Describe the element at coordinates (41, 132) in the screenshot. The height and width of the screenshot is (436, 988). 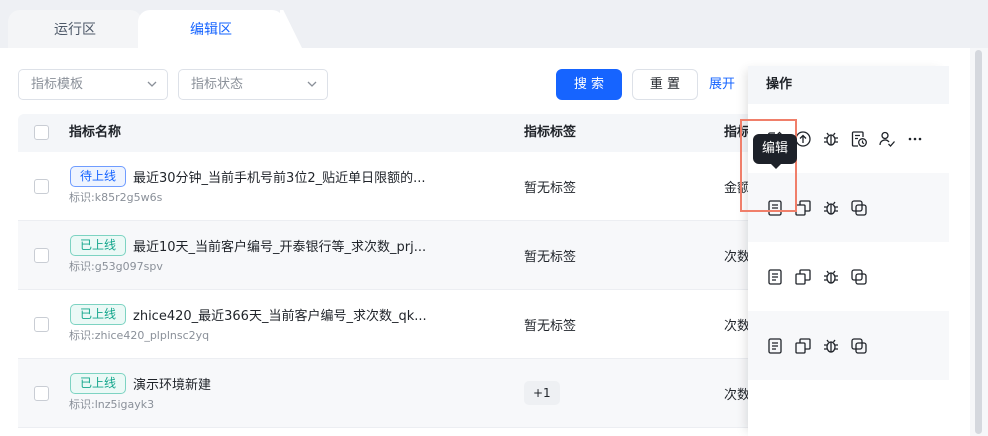
I see `select-all-checkbox` at that location.